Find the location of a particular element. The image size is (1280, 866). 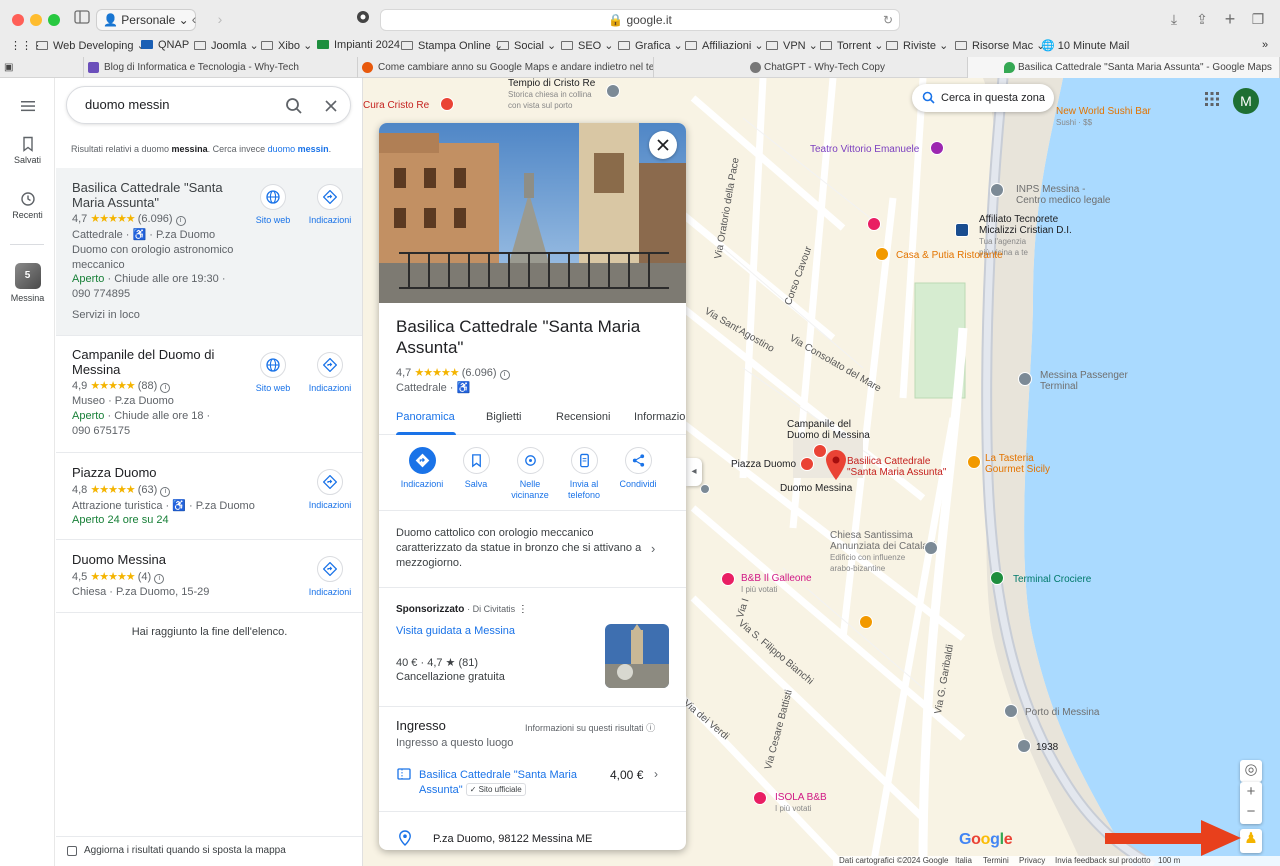

result-title: Duomo Messina is located at coordinates (157, 559).